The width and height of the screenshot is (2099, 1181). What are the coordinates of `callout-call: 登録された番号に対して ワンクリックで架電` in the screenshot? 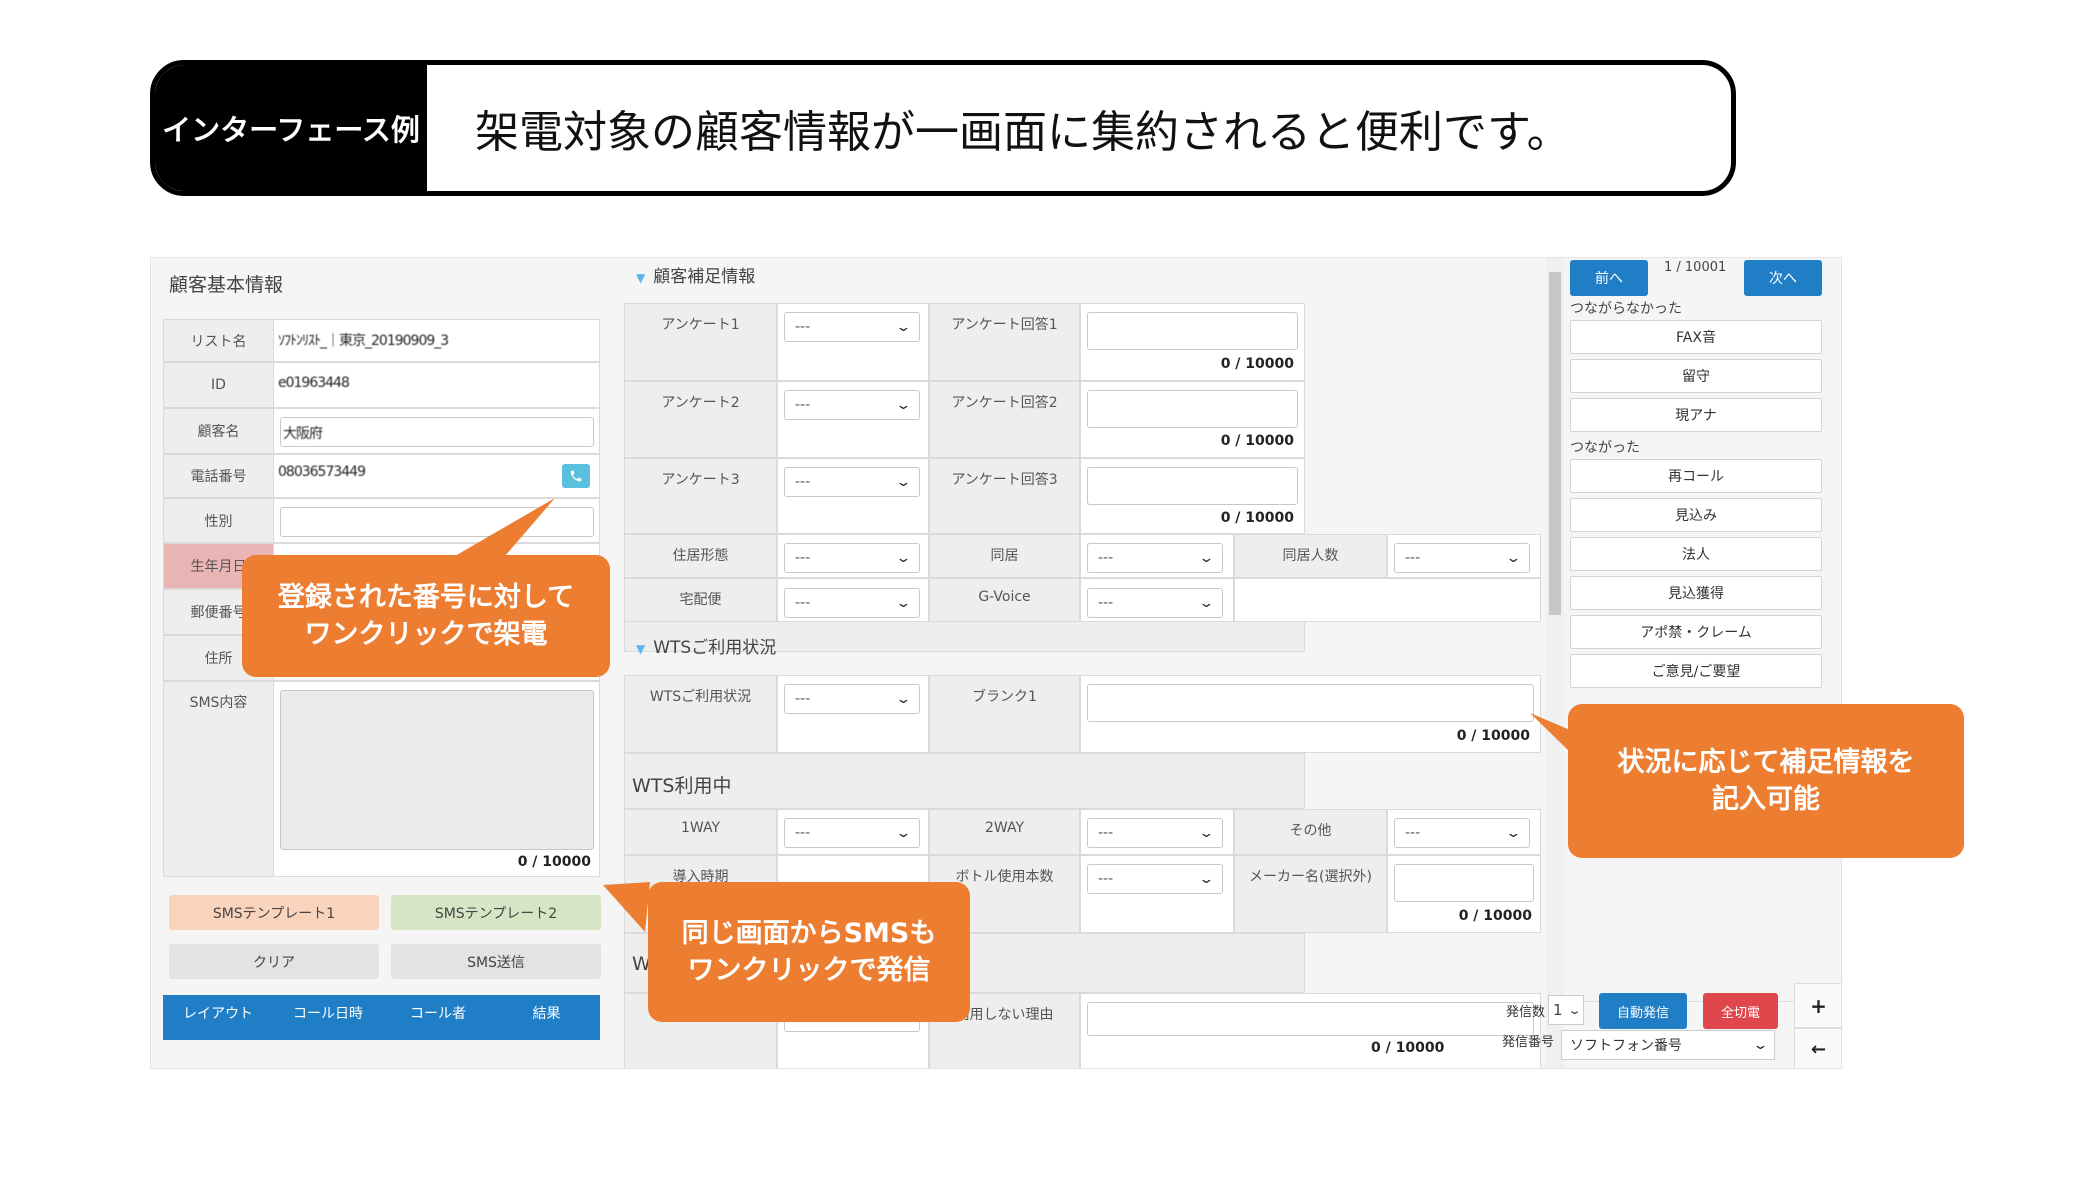 It's located at (426, 616).